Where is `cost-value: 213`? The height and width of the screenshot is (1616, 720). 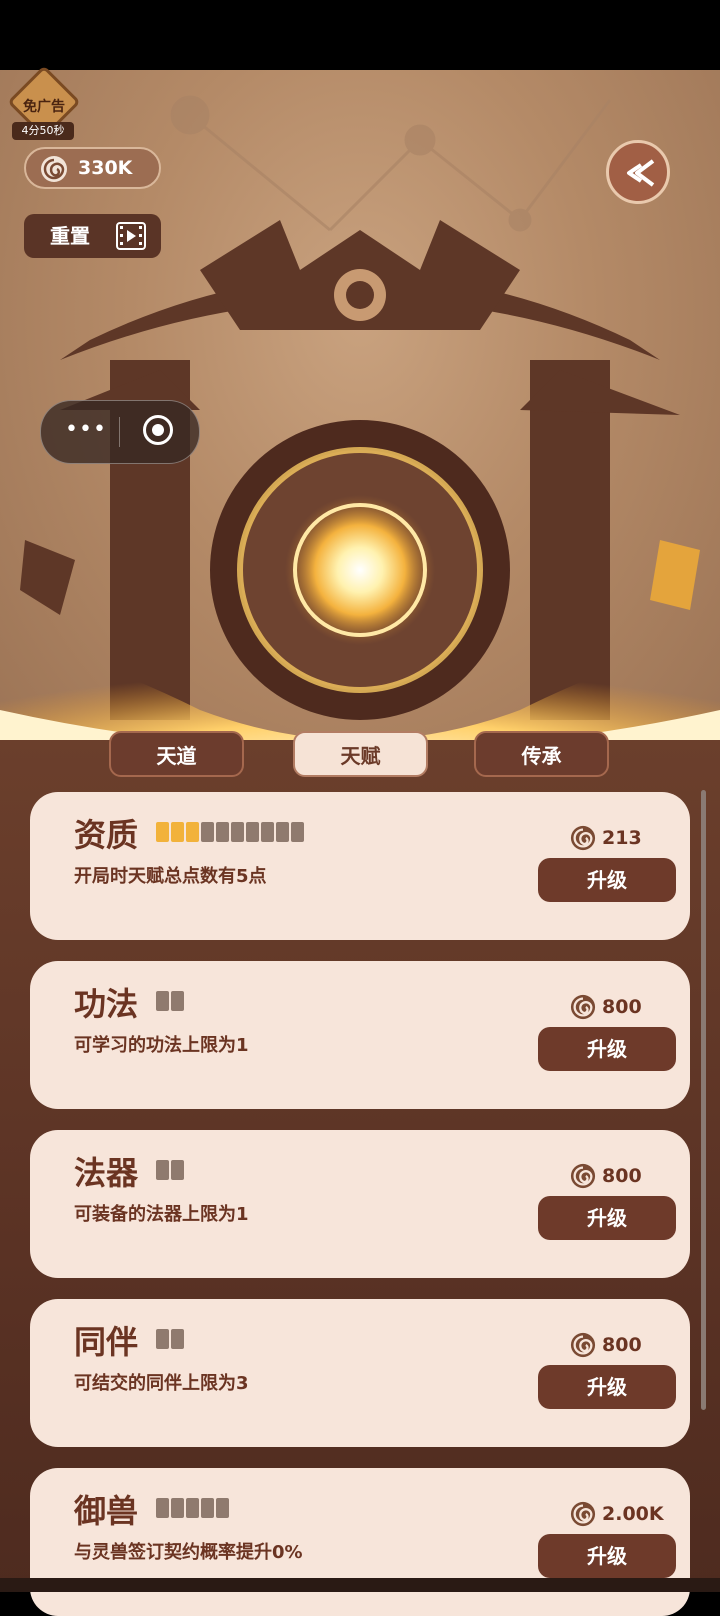
cost-value: 213 is located at coordinates (622, 838).